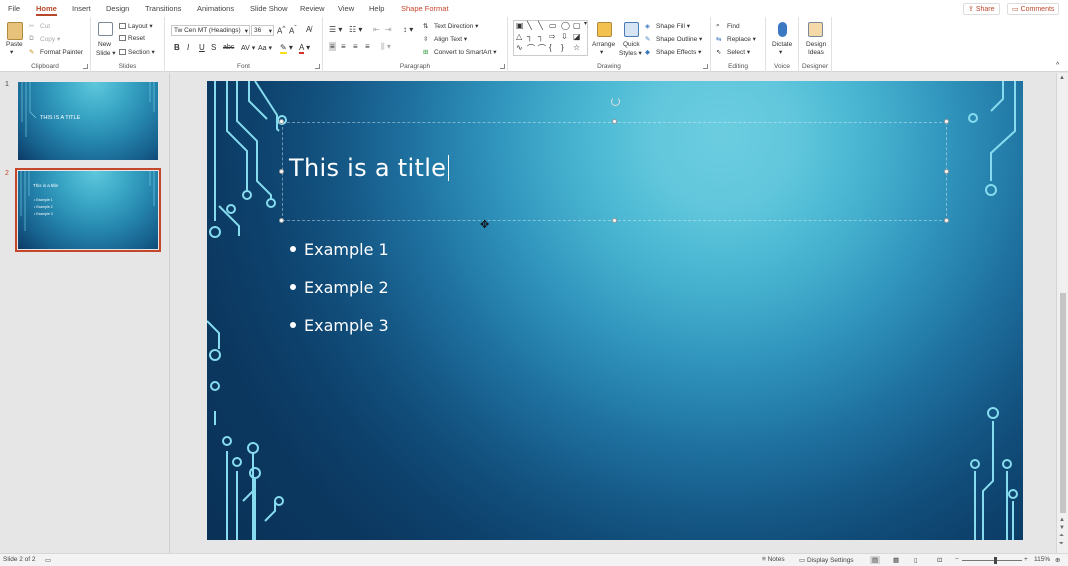  Describe the element at coordinates (603, 44) in the screenshot. I see `arrange-button: Arrange` at that location.